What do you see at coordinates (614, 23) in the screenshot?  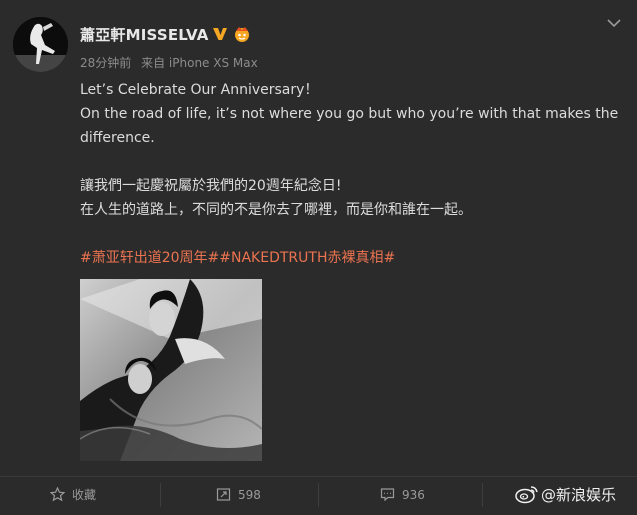 I see `chevron-down-icon` at bounding box center [614, 23].